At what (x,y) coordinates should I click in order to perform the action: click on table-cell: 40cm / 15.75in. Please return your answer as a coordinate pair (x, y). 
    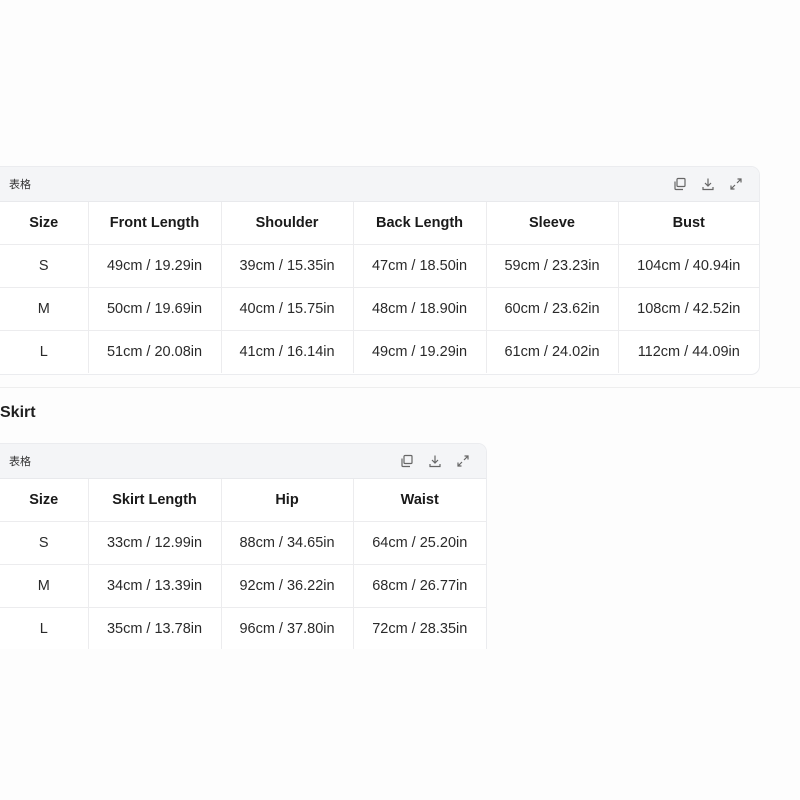
    Looking at the image, I should click on (287, 309).